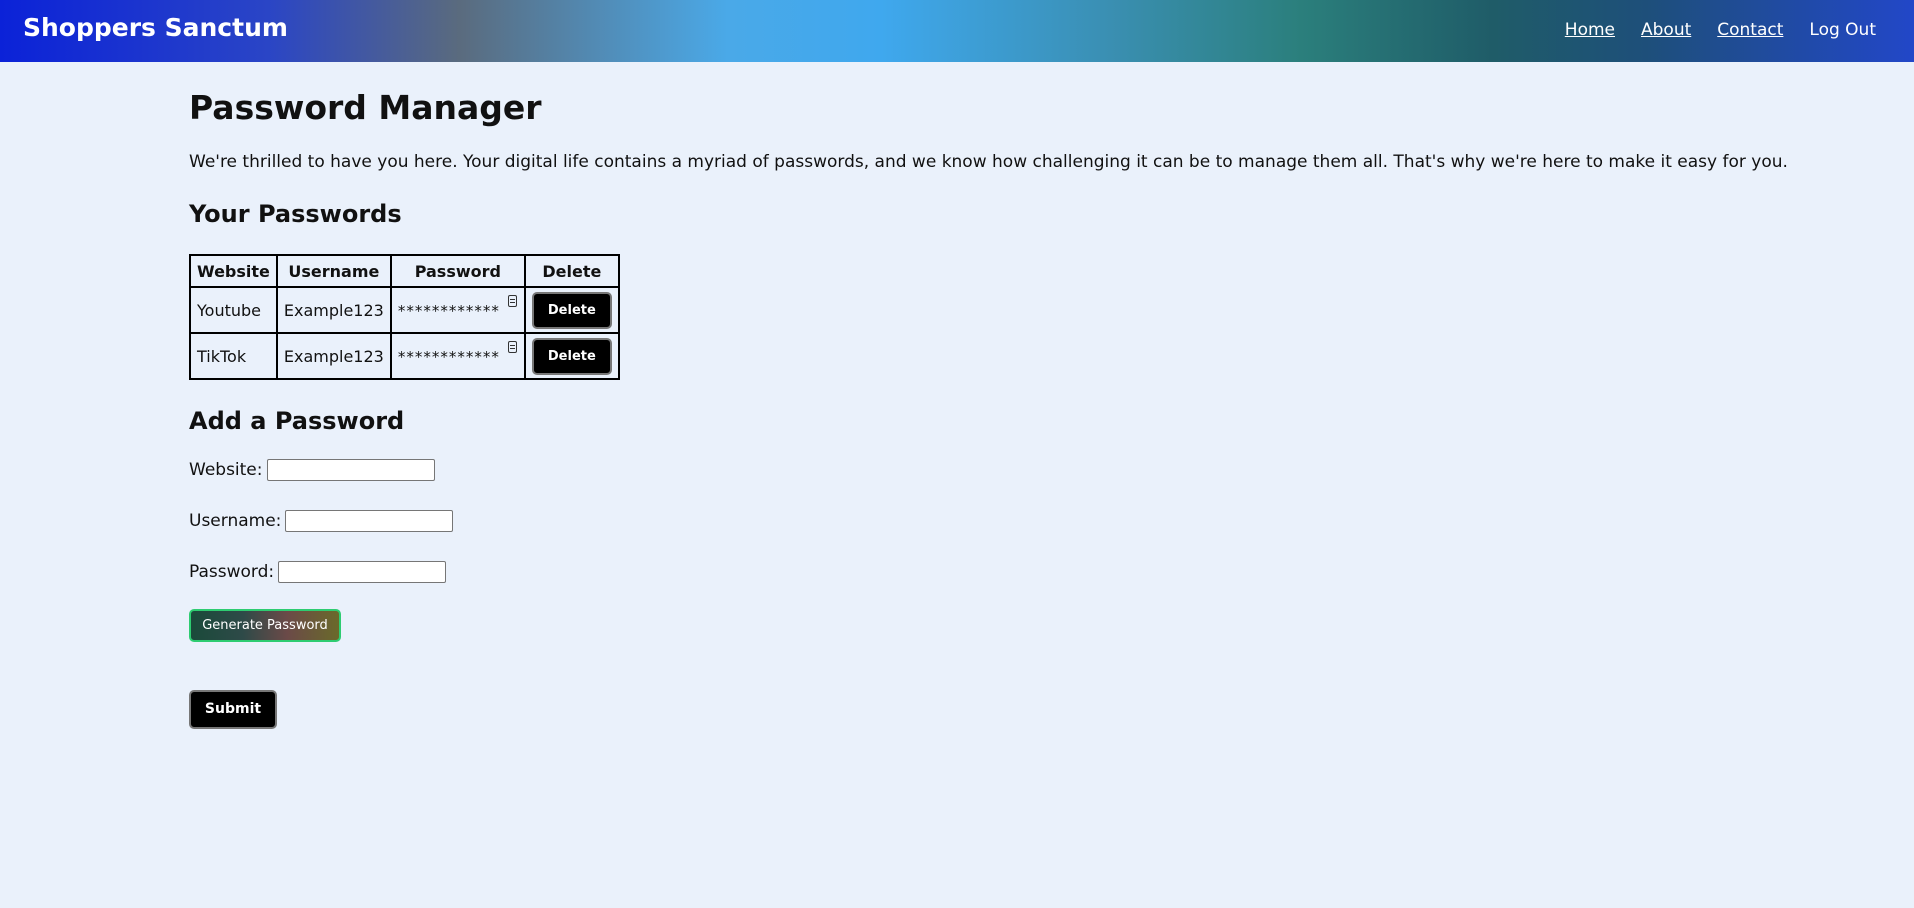  What do you see at coordinates (1590, 30) in the screenshot?
I see `nav-home-link: Home` at bounding box center [1590, 30].